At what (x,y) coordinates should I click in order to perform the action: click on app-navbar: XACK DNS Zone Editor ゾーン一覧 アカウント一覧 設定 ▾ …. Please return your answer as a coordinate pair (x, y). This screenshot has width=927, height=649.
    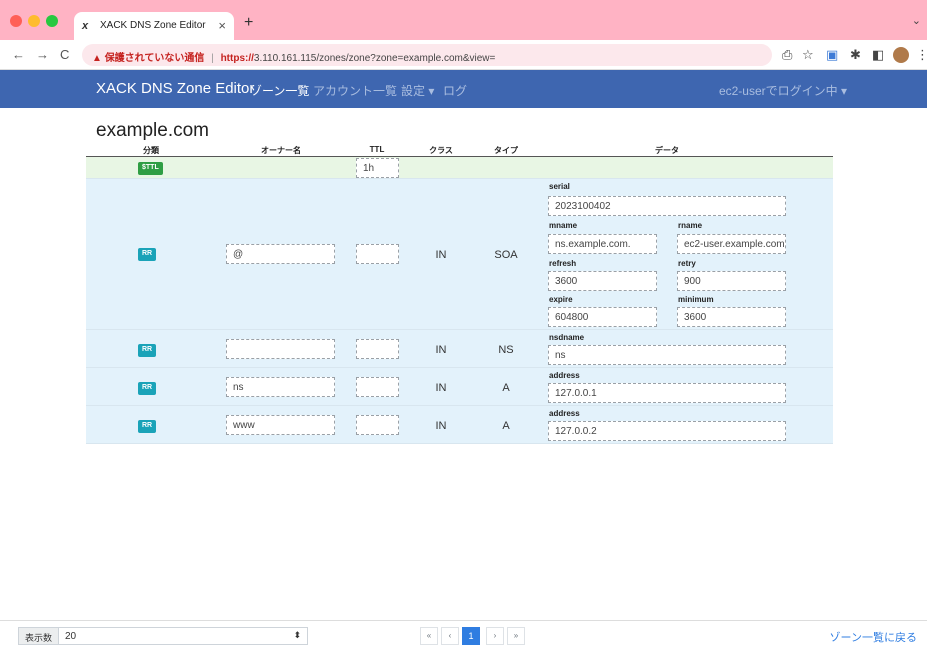
    Looking at the image, I should click on (463, 89).